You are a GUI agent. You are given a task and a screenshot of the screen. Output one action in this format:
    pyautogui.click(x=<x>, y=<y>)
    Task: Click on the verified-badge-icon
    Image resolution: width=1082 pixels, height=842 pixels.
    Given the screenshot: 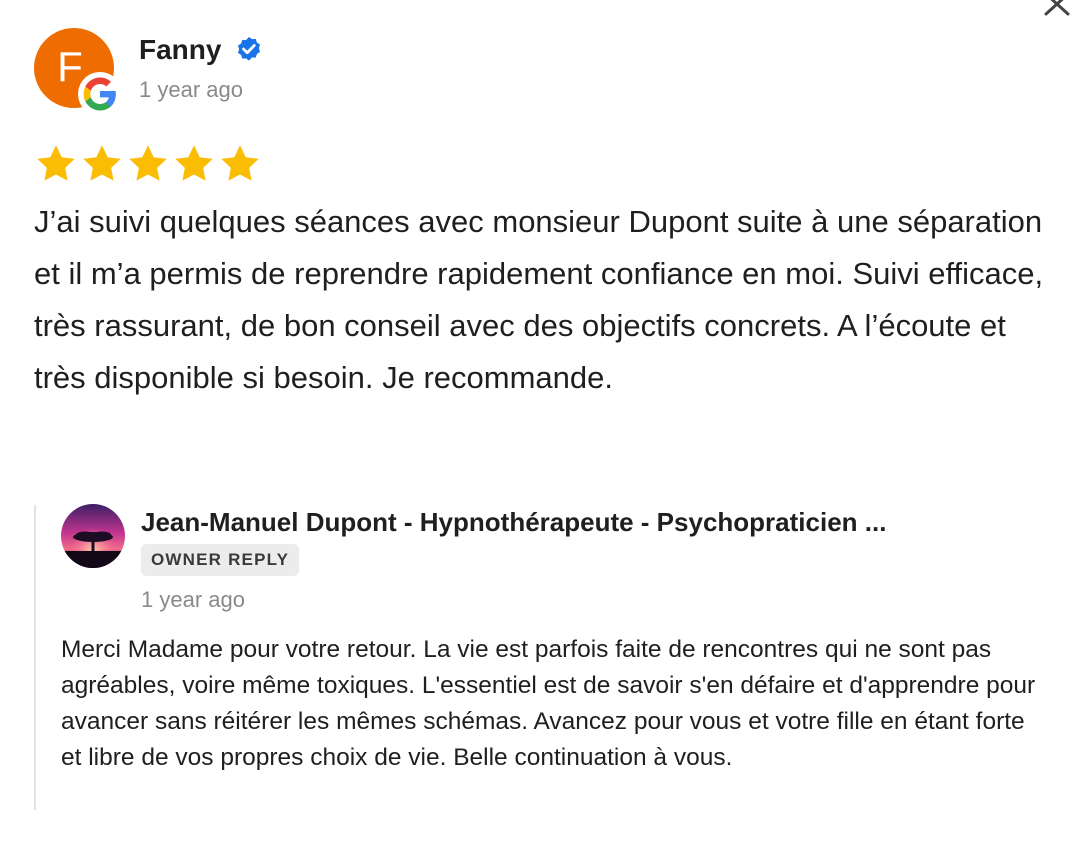 What is the action you would take?
    pyautogui.click(x=249, y=50)
    